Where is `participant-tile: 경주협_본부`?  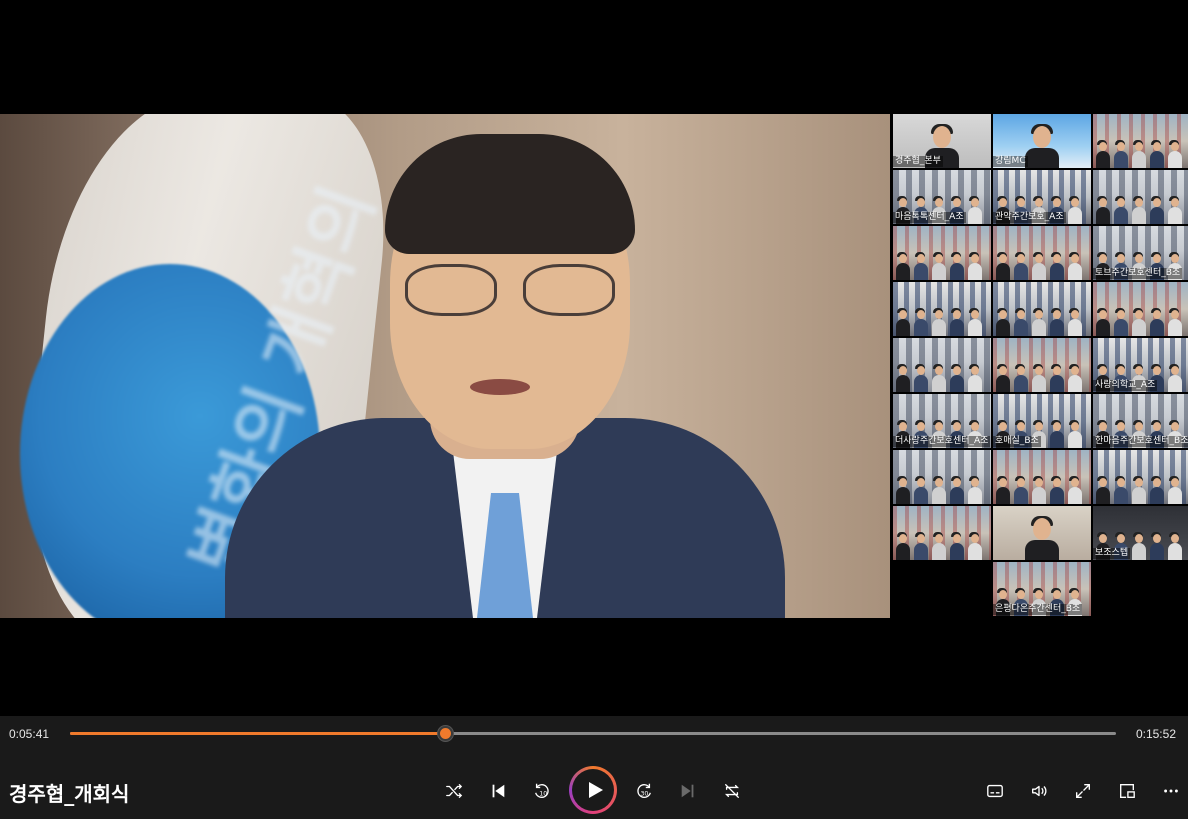 participant-tile: 경주협_본부 is located at coordinates (942, 141).